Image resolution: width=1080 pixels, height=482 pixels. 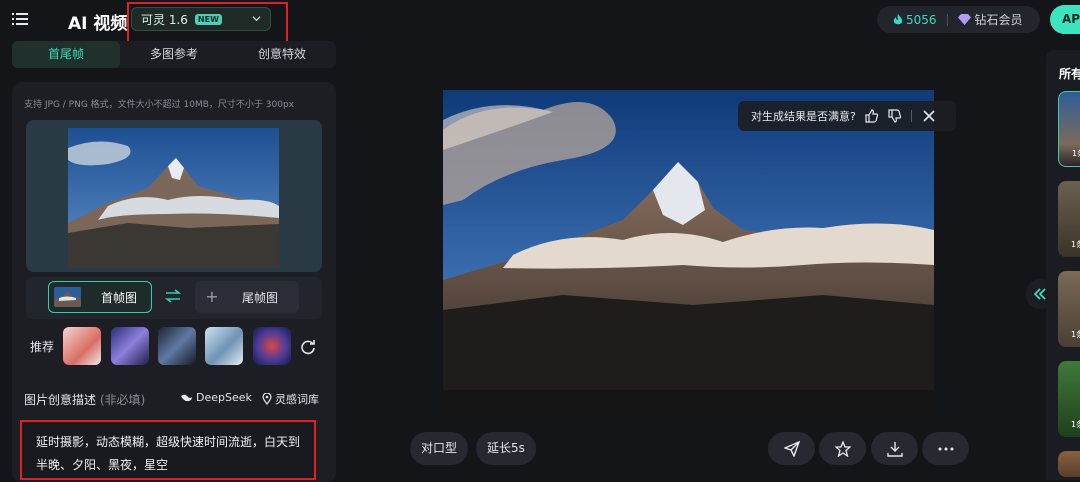 What do you see at coordinates (506, 448) in the screenshot?
I see `extend-button: 延长5s` at bounding box center [506, 448].